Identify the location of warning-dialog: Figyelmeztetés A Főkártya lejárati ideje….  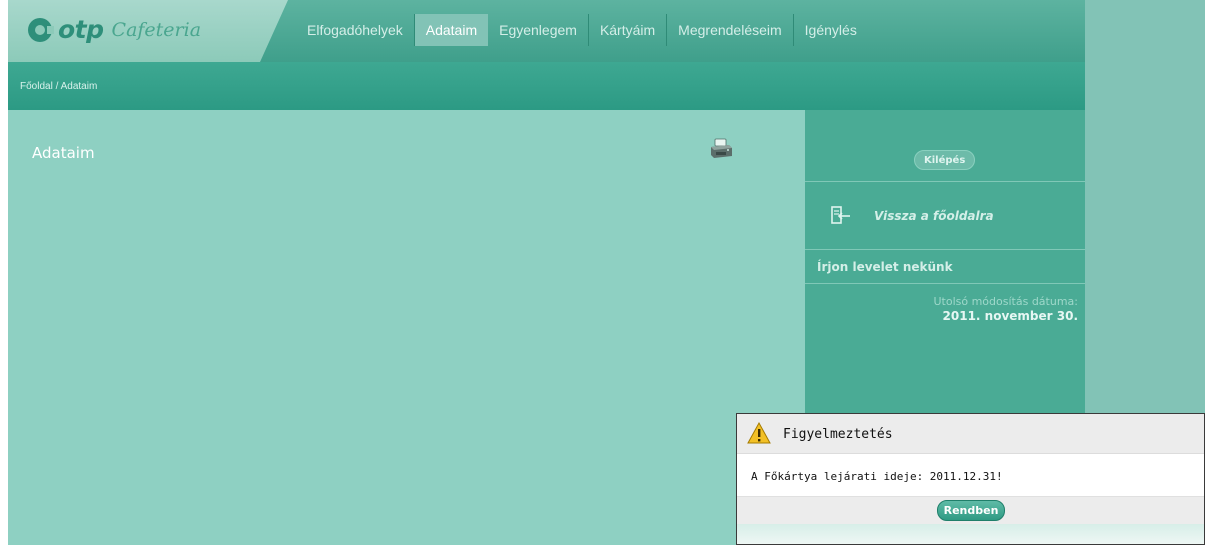
(970, 479).